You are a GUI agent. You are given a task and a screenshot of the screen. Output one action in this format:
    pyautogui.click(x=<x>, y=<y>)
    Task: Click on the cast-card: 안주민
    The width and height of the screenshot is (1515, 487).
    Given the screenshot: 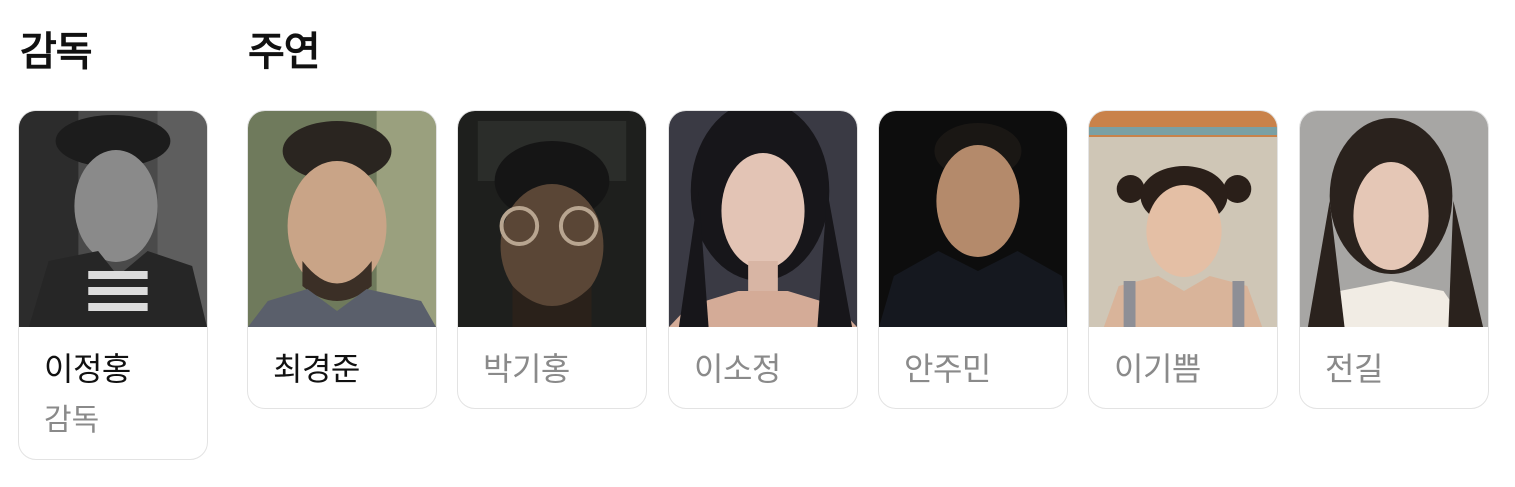 What is the action you would take?
    pyautogui.click(x=973, y=259)
    